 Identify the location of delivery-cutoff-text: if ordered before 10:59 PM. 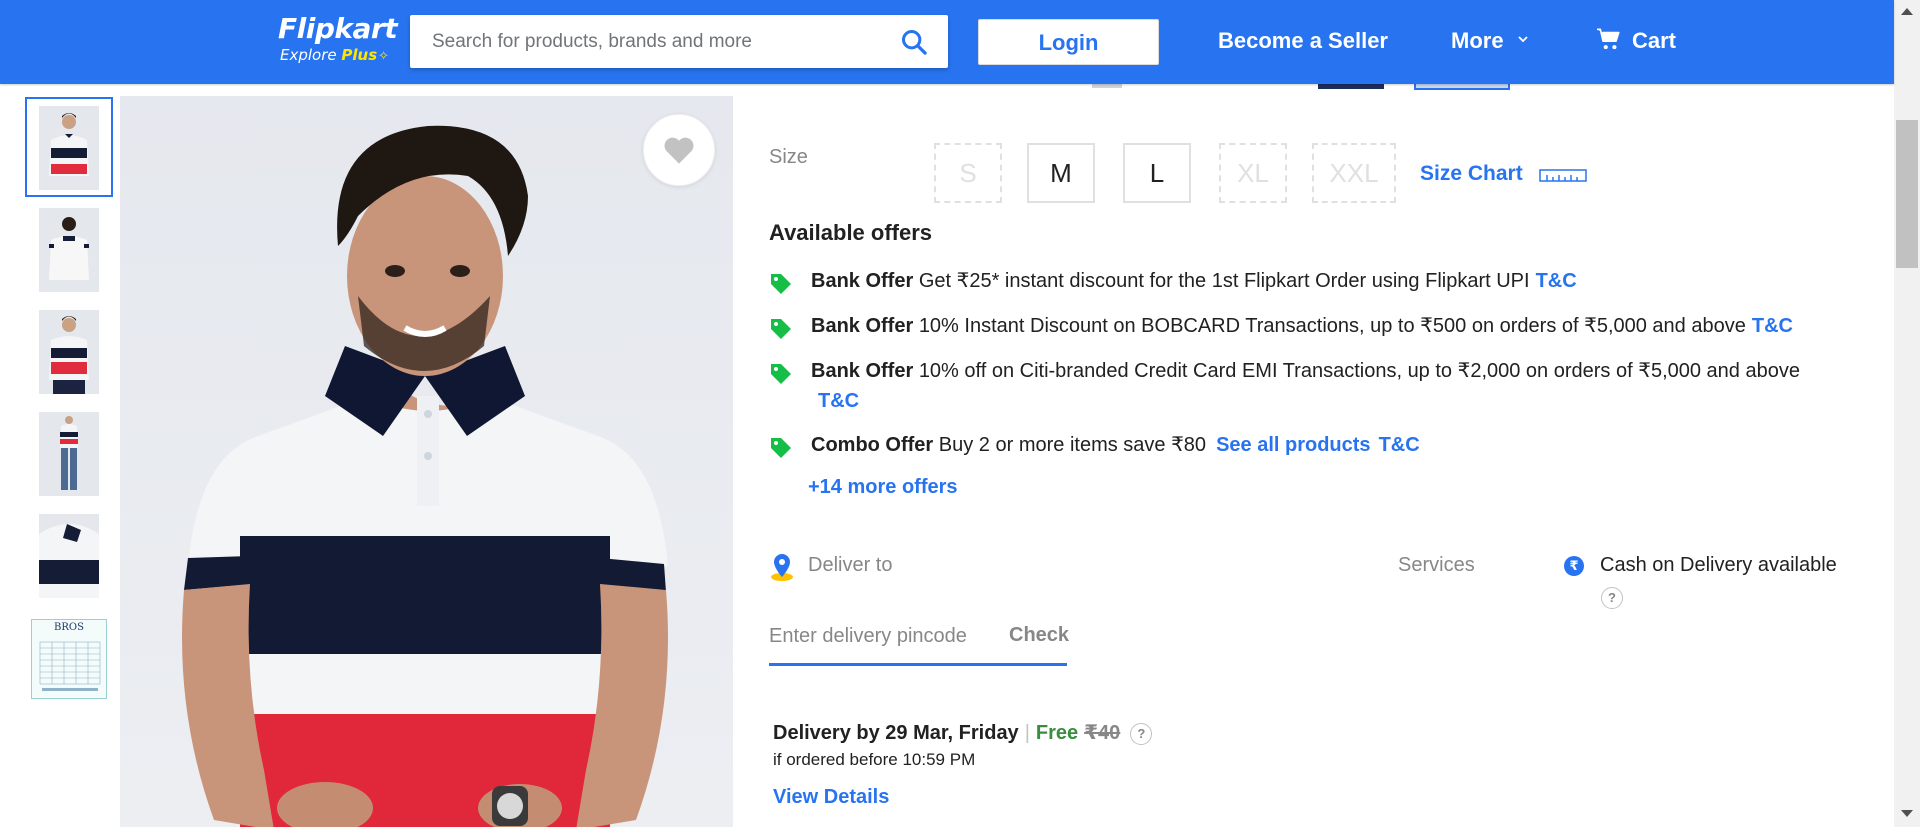
(874, 759).